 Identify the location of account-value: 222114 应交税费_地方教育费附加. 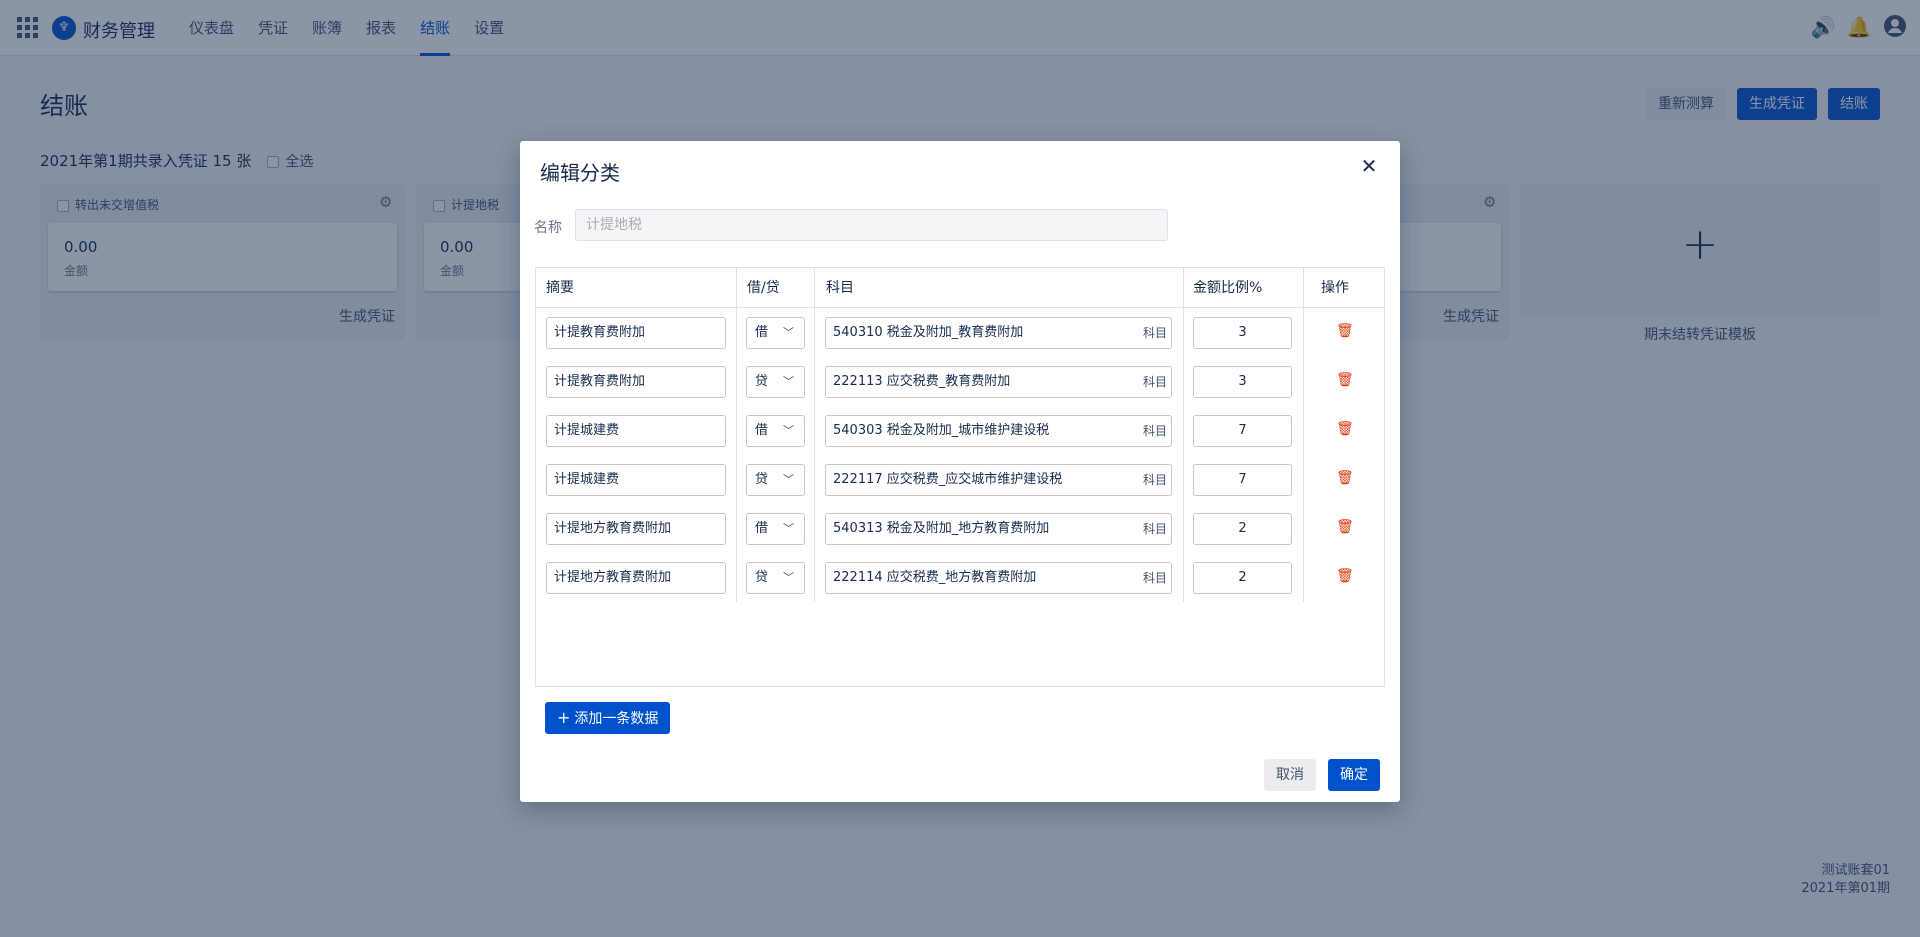
(935, 577).